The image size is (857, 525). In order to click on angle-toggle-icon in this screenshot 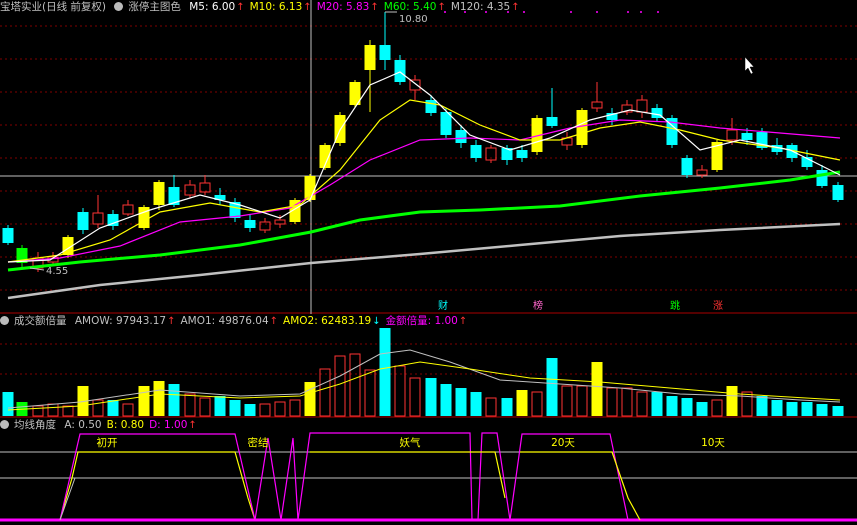, I will do `click(4, 424)`.